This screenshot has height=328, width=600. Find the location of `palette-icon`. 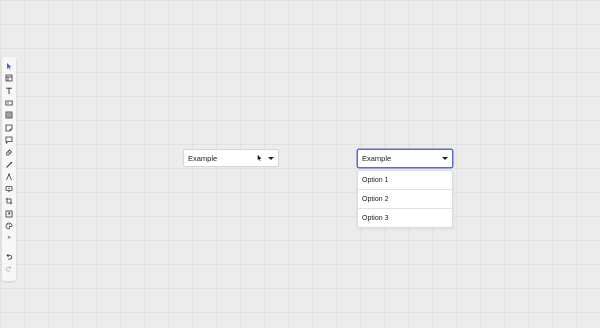

palette-icon is located at coordinates (9, 226).